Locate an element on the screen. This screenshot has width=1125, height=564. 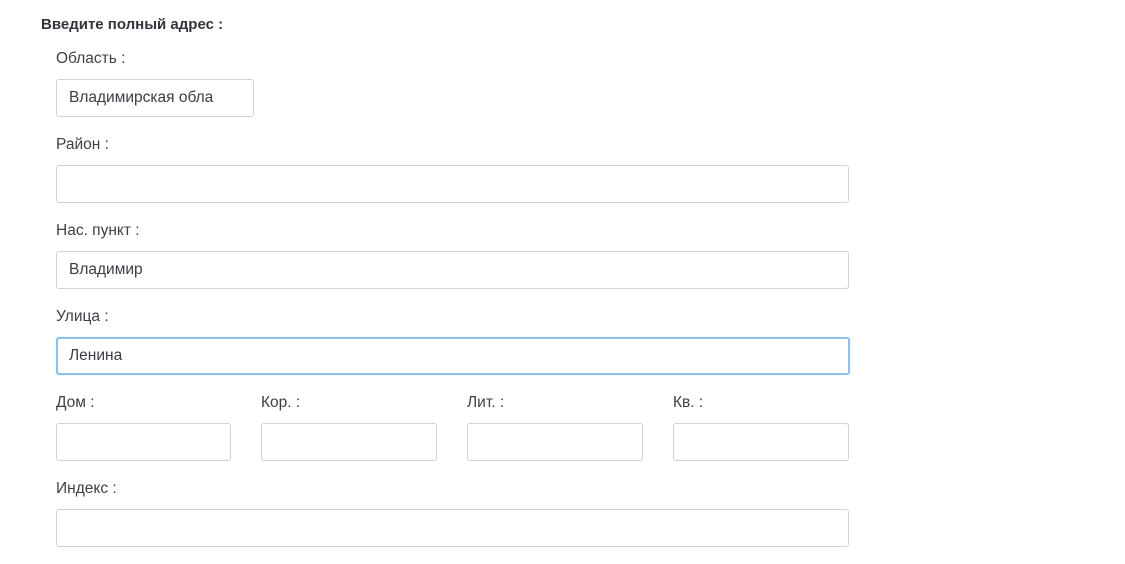
region-label: Область : is located at coordinates (91, 58).